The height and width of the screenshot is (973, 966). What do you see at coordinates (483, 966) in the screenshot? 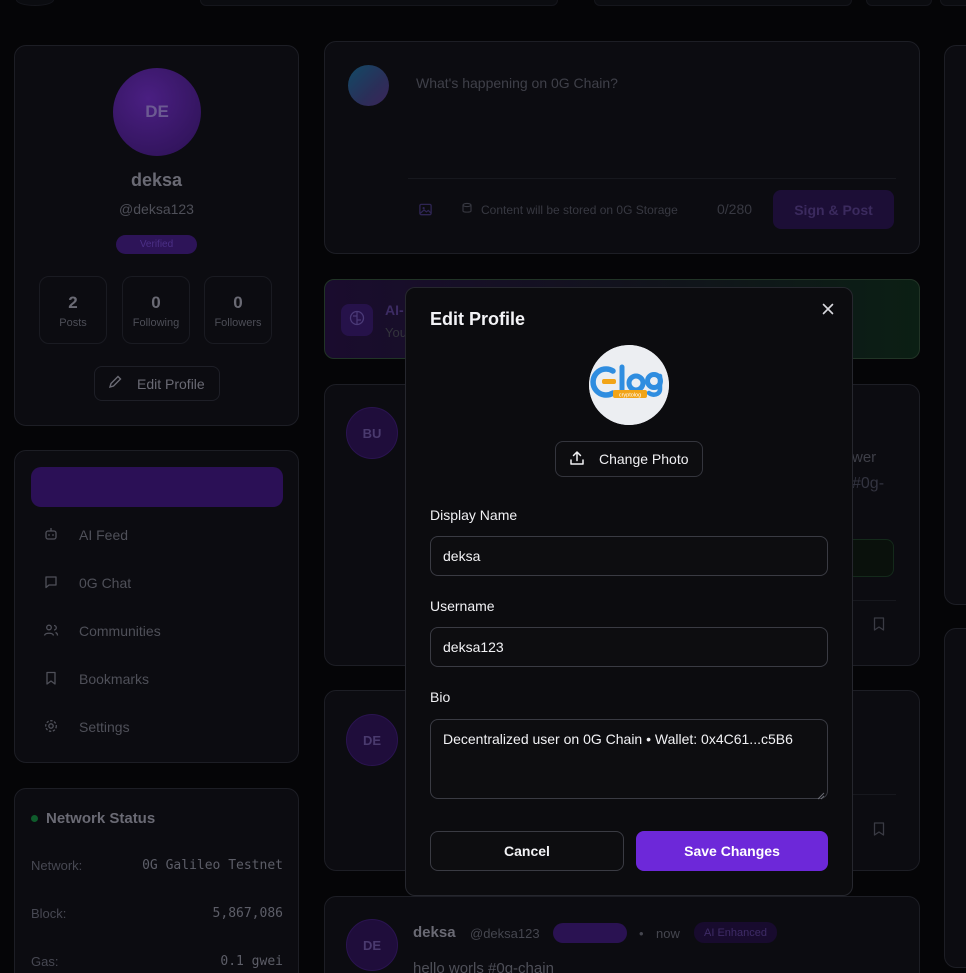
I see `post-body: hello worls #0g-chain` at bounding box center [483, 966].